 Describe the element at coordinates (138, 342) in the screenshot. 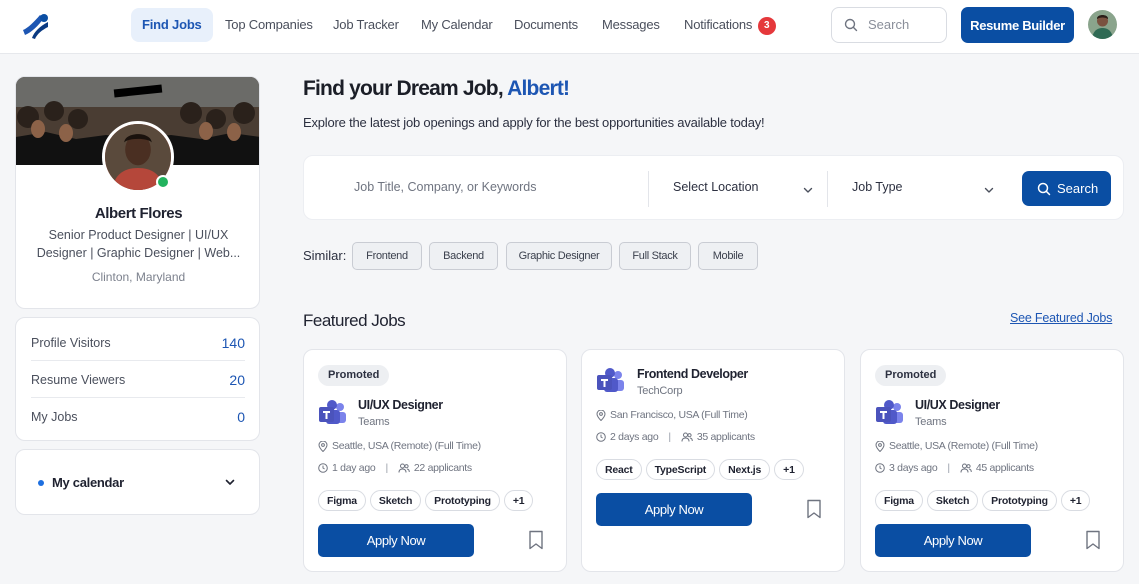

I see `stat-profile-visitors: Profile Visitors 140` at that location.